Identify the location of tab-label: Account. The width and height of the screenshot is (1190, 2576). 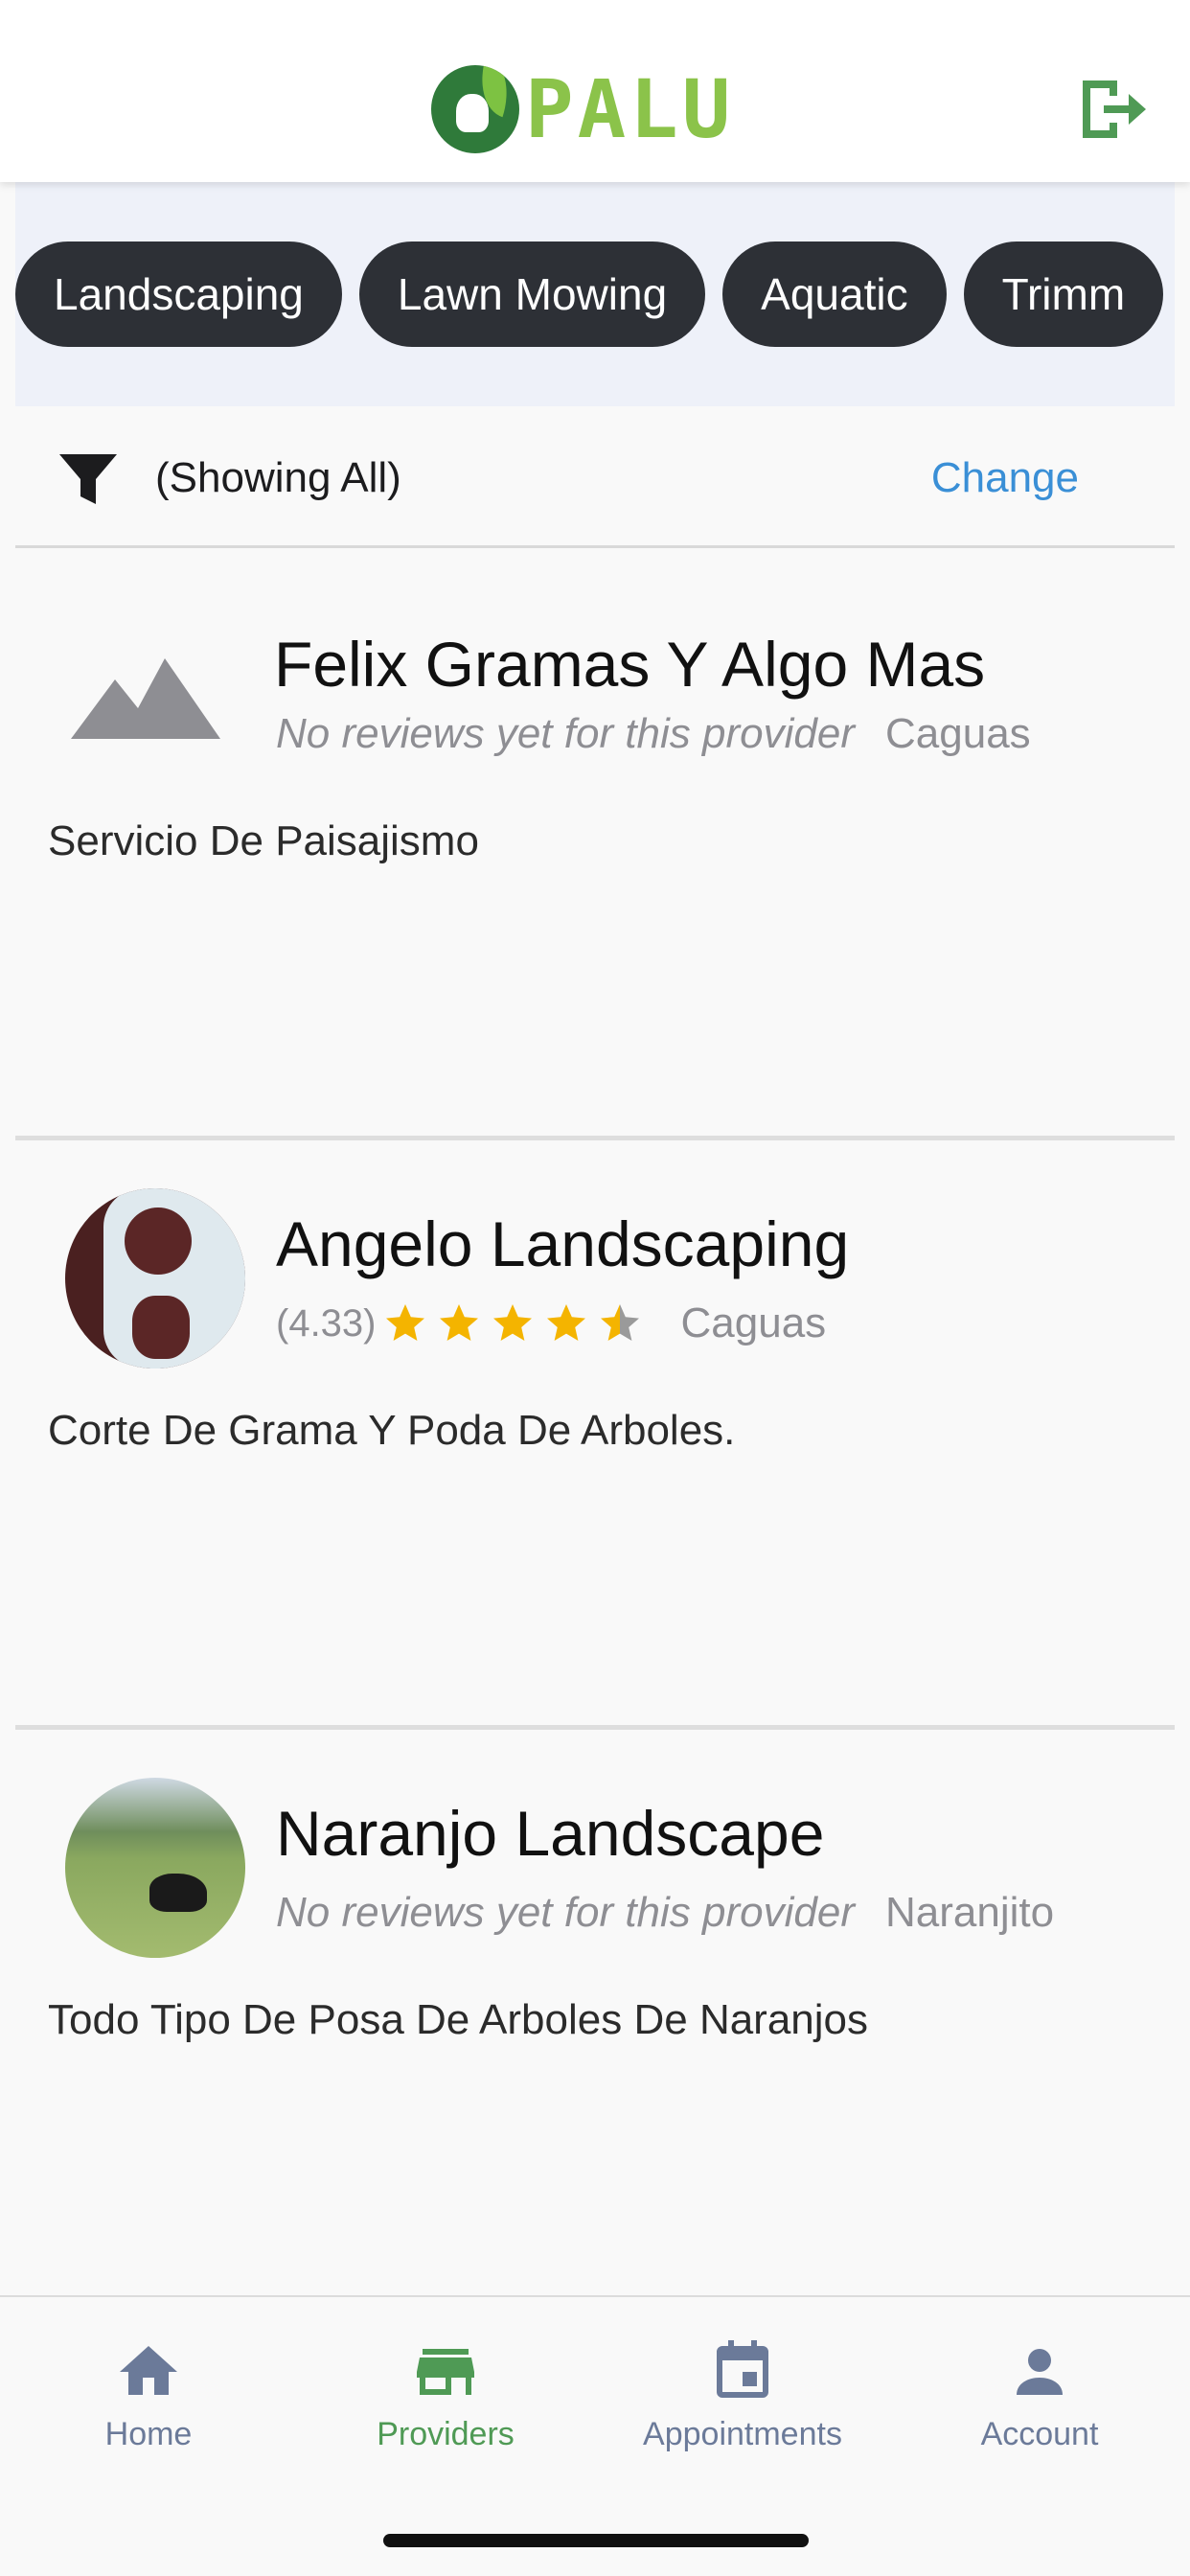
(1039, 2434).